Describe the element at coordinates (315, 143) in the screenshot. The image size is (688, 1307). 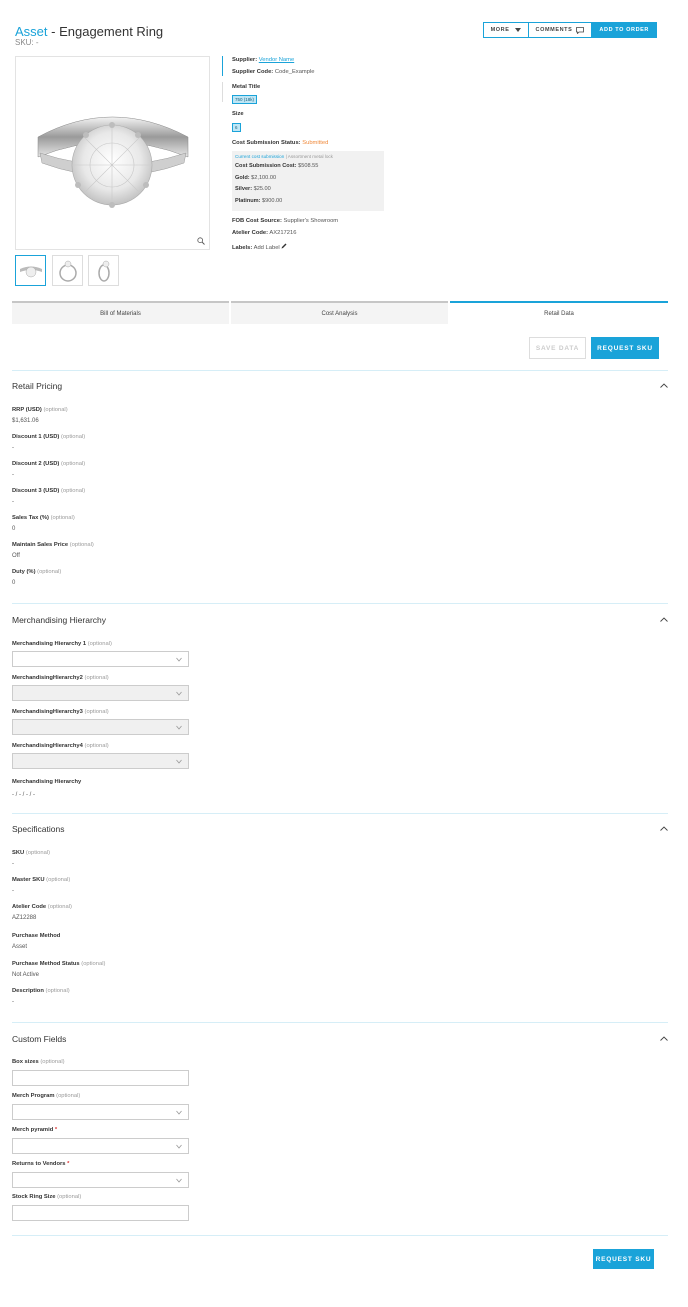
I see `cost-status-value: Submitted` at that location.